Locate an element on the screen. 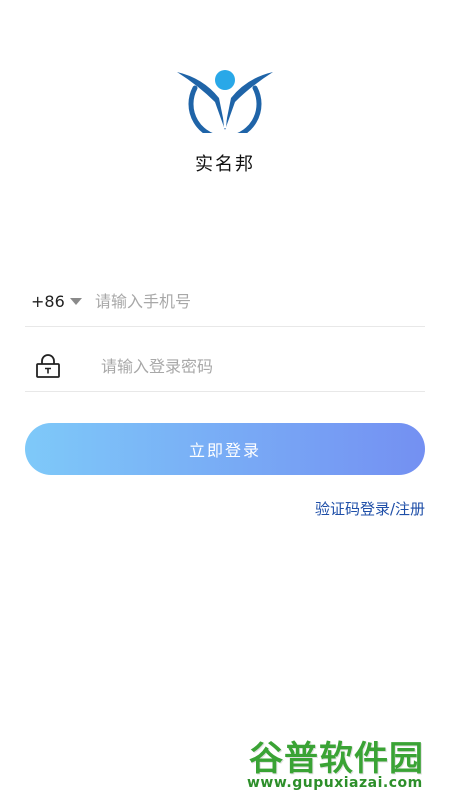 This screenshot has height=800, width=450. phone-row: +86 is located at coordinates (225, 301).